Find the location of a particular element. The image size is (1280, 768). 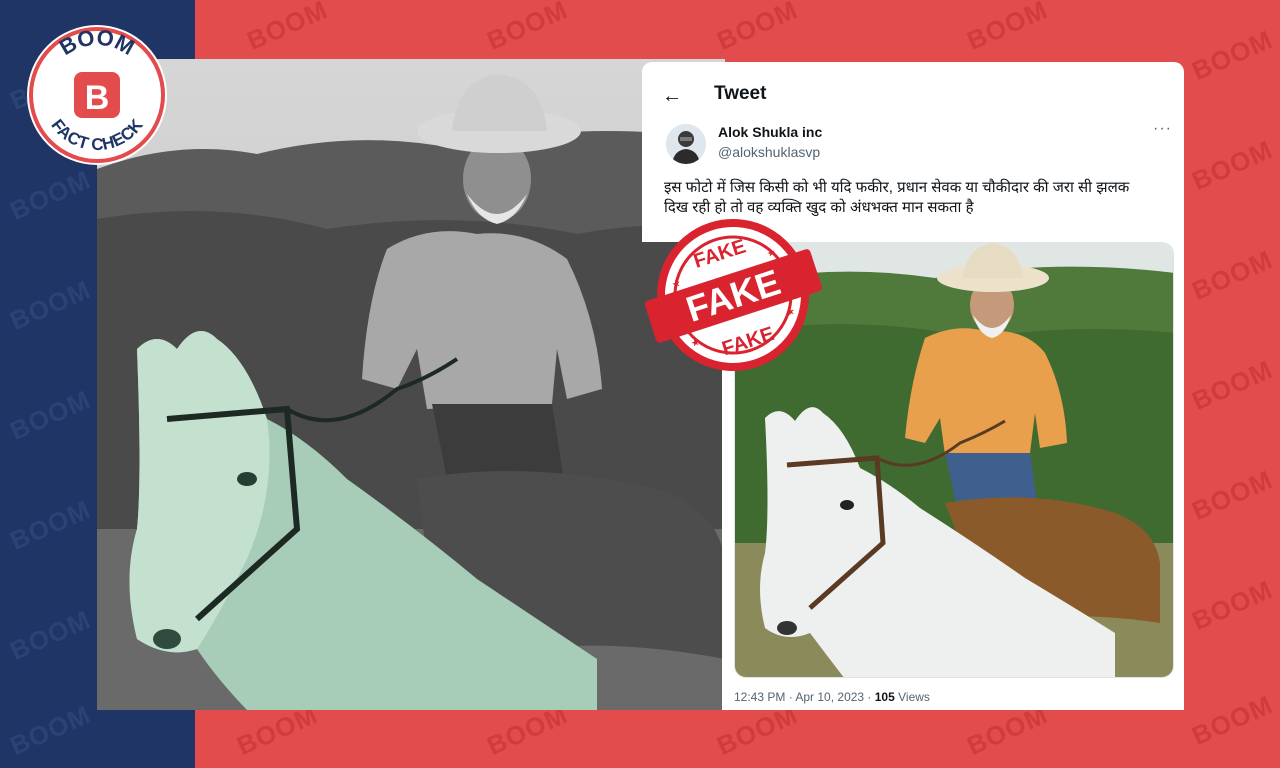

fake-stamp-icon: FAKE FAKE FAKE ★ ★ ★ ★ is located at coordinates (733, 295).